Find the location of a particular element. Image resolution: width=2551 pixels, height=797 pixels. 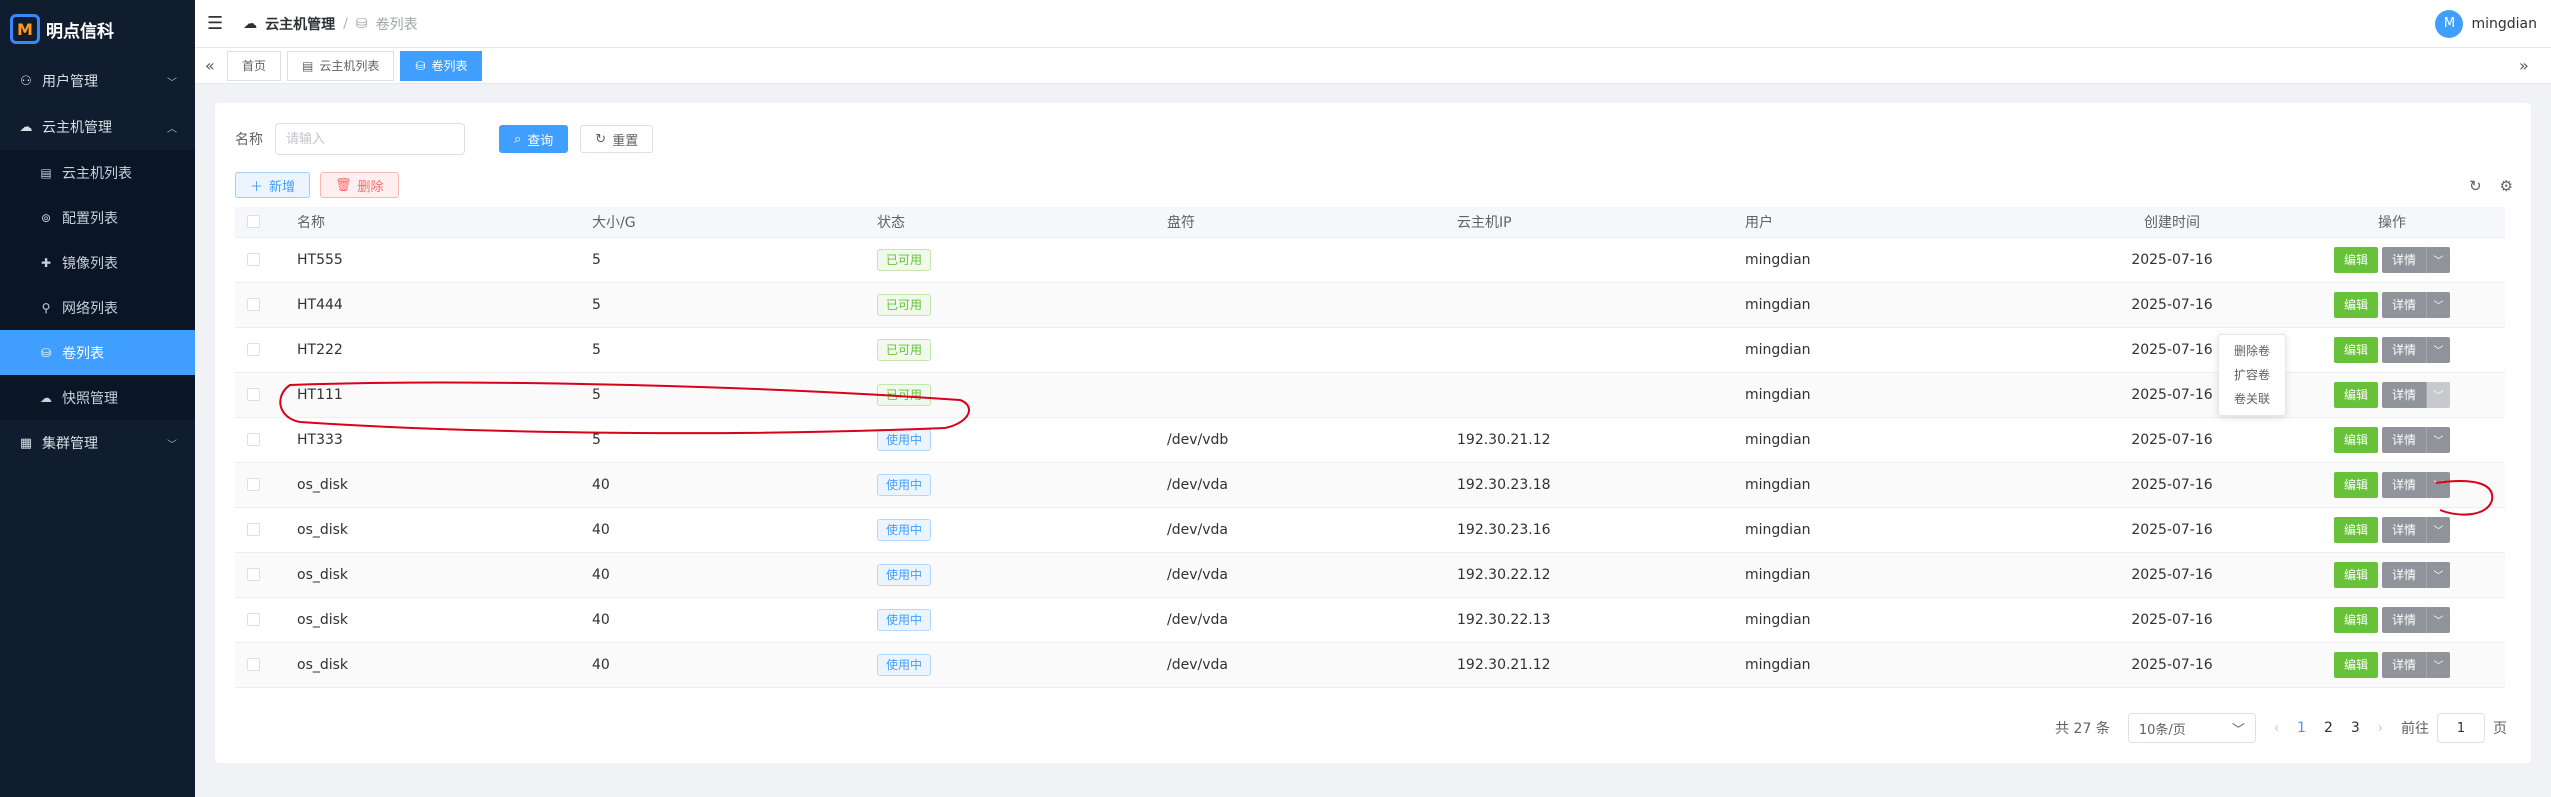

sidebar-item-snapshots: ☁ 快照管理 is located at coordinates (97, 397).